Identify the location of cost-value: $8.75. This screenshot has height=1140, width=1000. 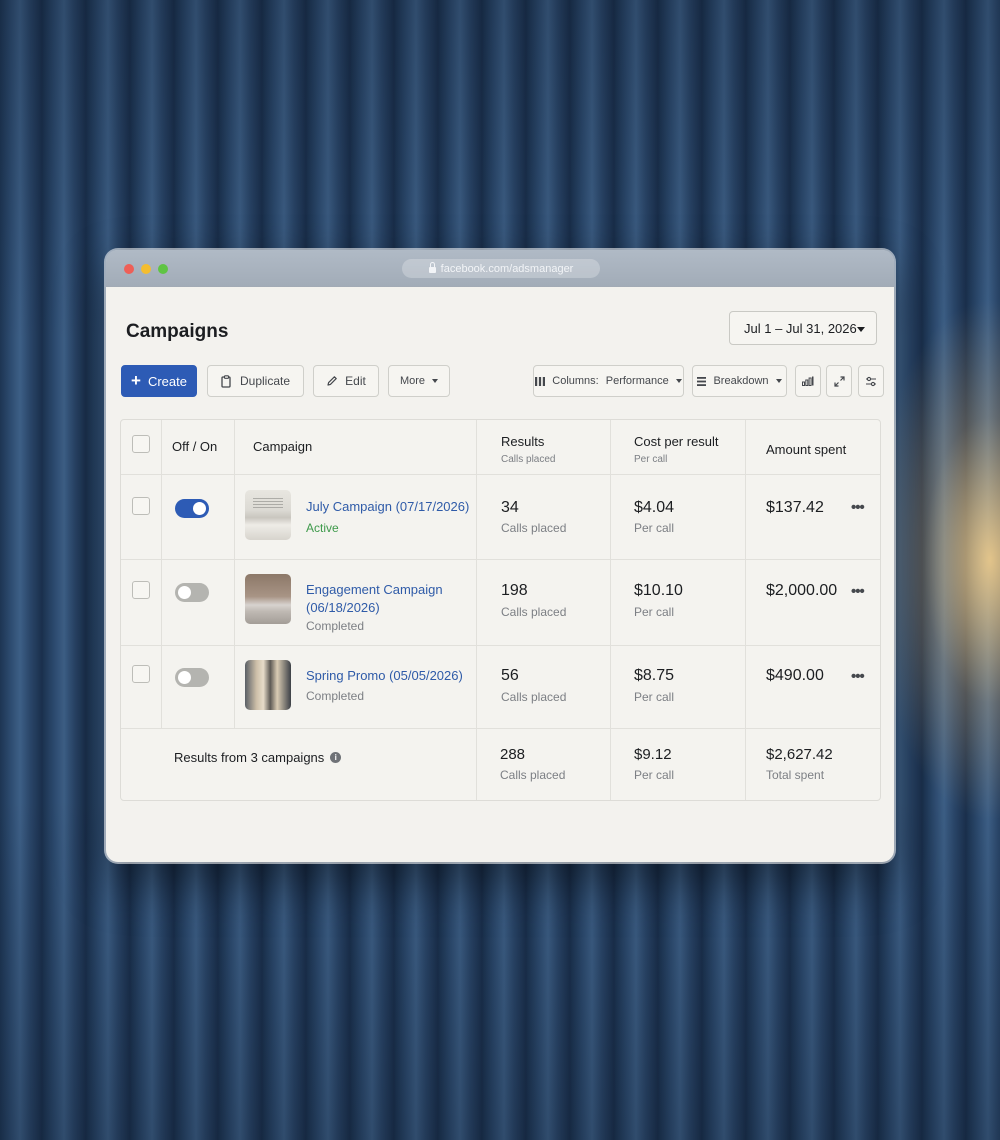
(654, 675).